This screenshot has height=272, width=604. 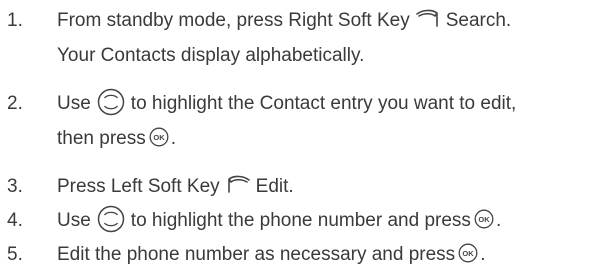 What do you see at coordinates (101, 138) in the screenshot?
I see `step-text-segment: then press` at bounding box center [101, 138].